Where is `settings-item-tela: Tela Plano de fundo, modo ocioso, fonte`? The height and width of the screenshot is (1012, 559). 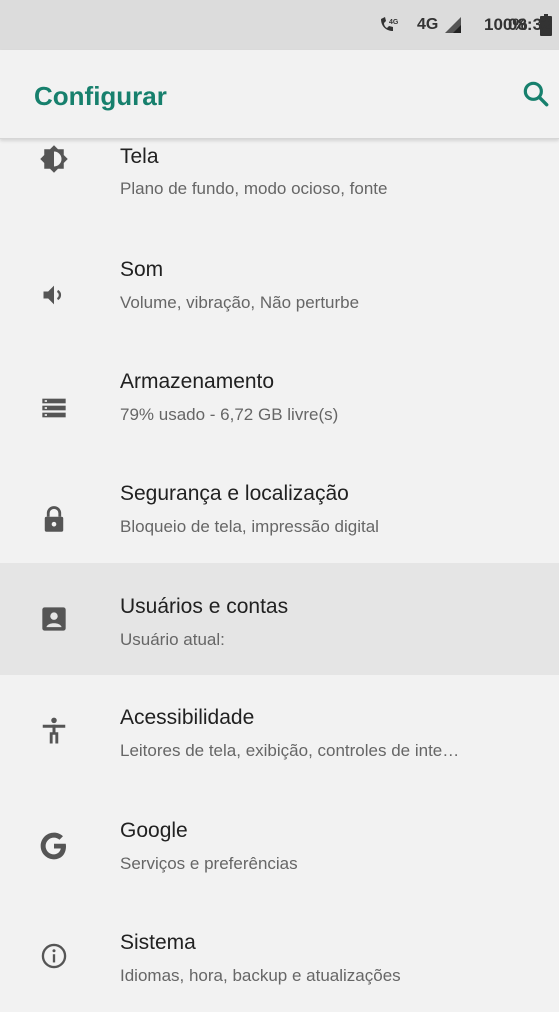 settings-item-tela: Tela Plano de fundo, modo ocioso, fonte is located at coordinates (279, 182).